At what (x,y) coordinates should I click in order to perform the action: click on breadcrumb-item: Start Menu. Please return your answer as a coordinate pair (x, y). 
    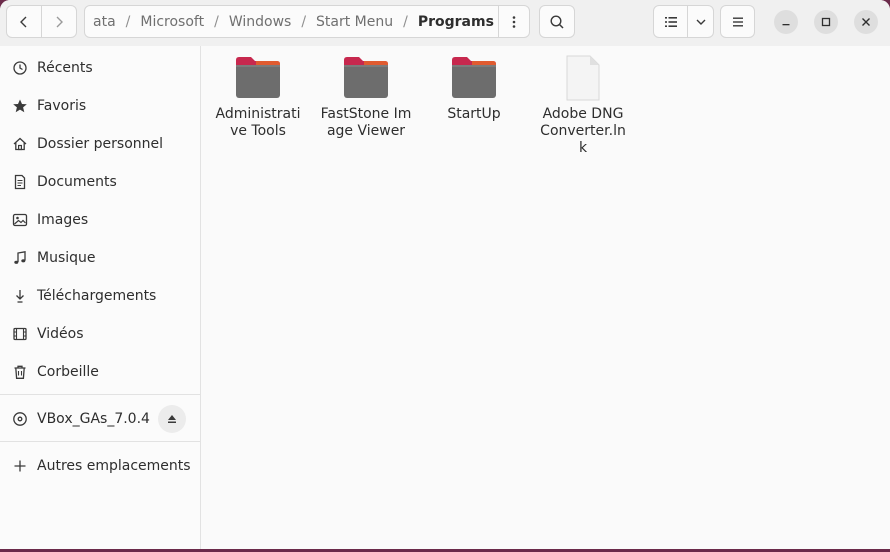
    Looking at the image, I should click on (354, 22).